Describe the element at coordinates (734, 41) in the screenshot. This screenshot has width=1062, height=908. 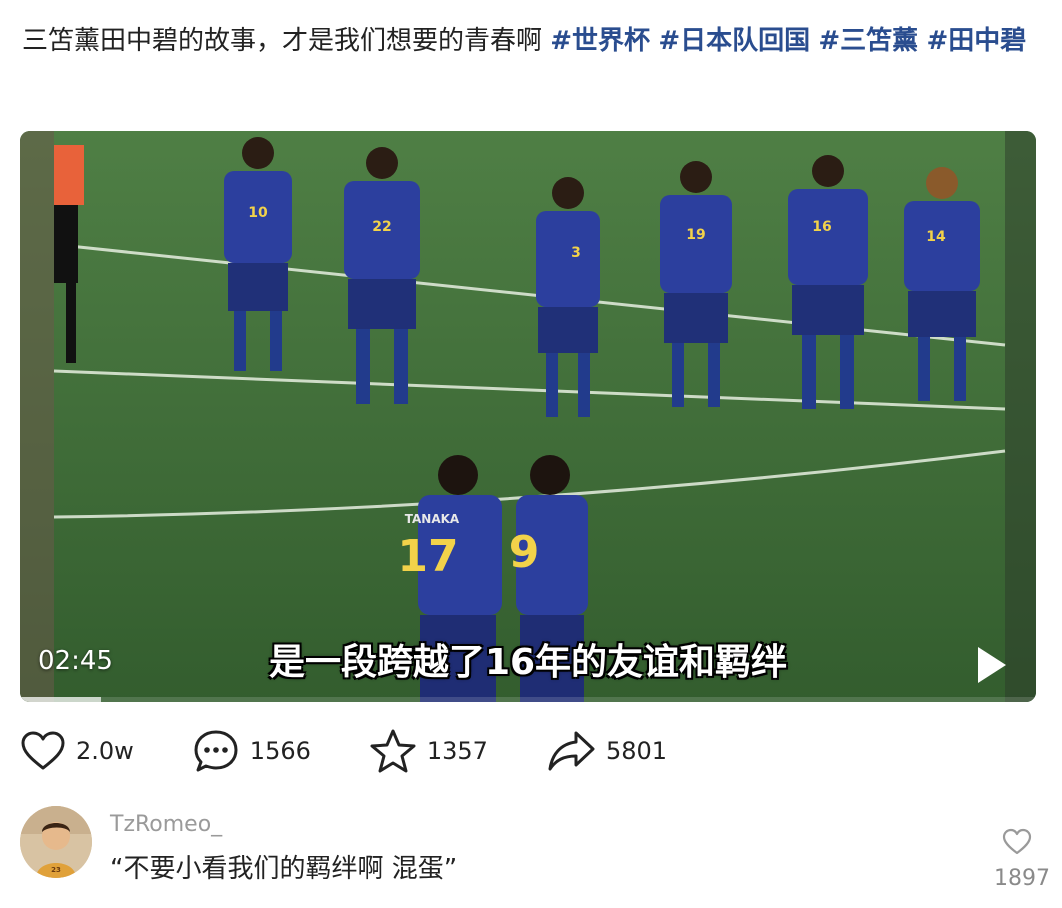
I see `hashtag-japan-team-return: #日本队回国` at that location.